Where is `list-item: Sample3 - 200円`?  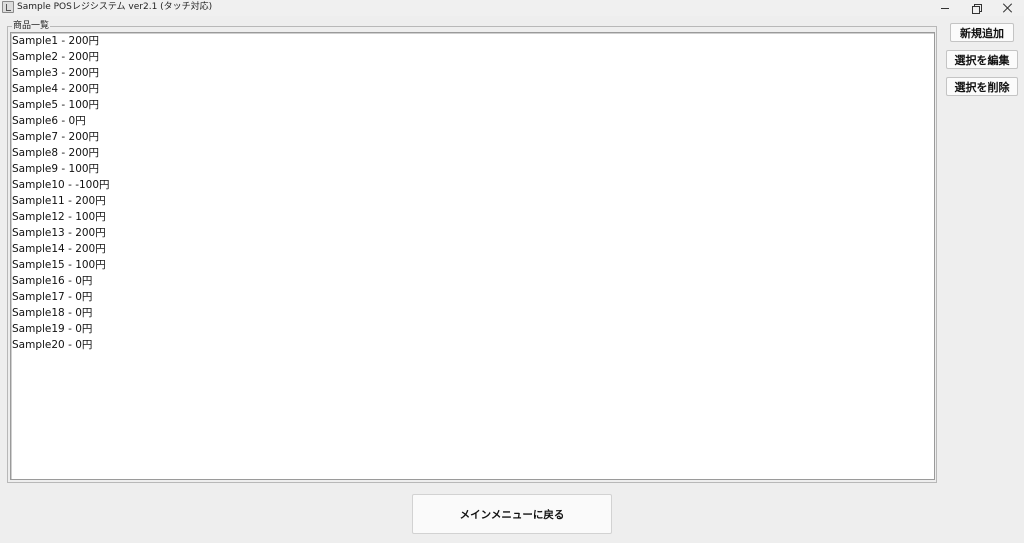 list-item: Sample3 - 200円 is located at coordinates (472, 73).